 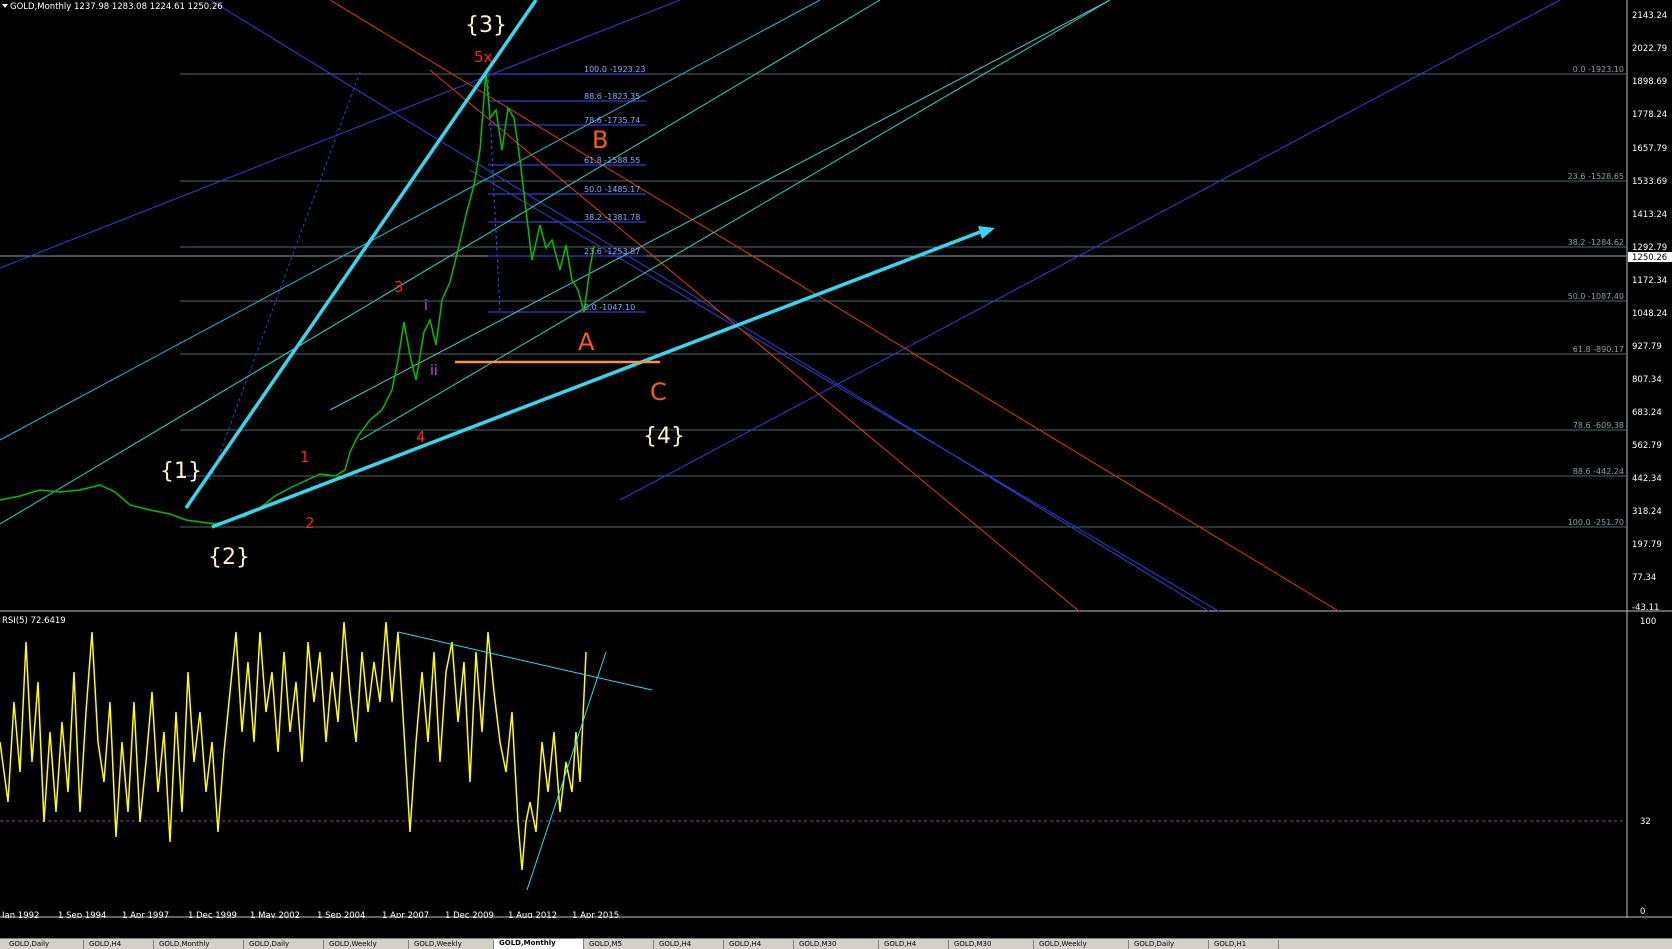 I want to click on fib-inner-label: 0.0 -1047.10, so click(x=609, y=307).